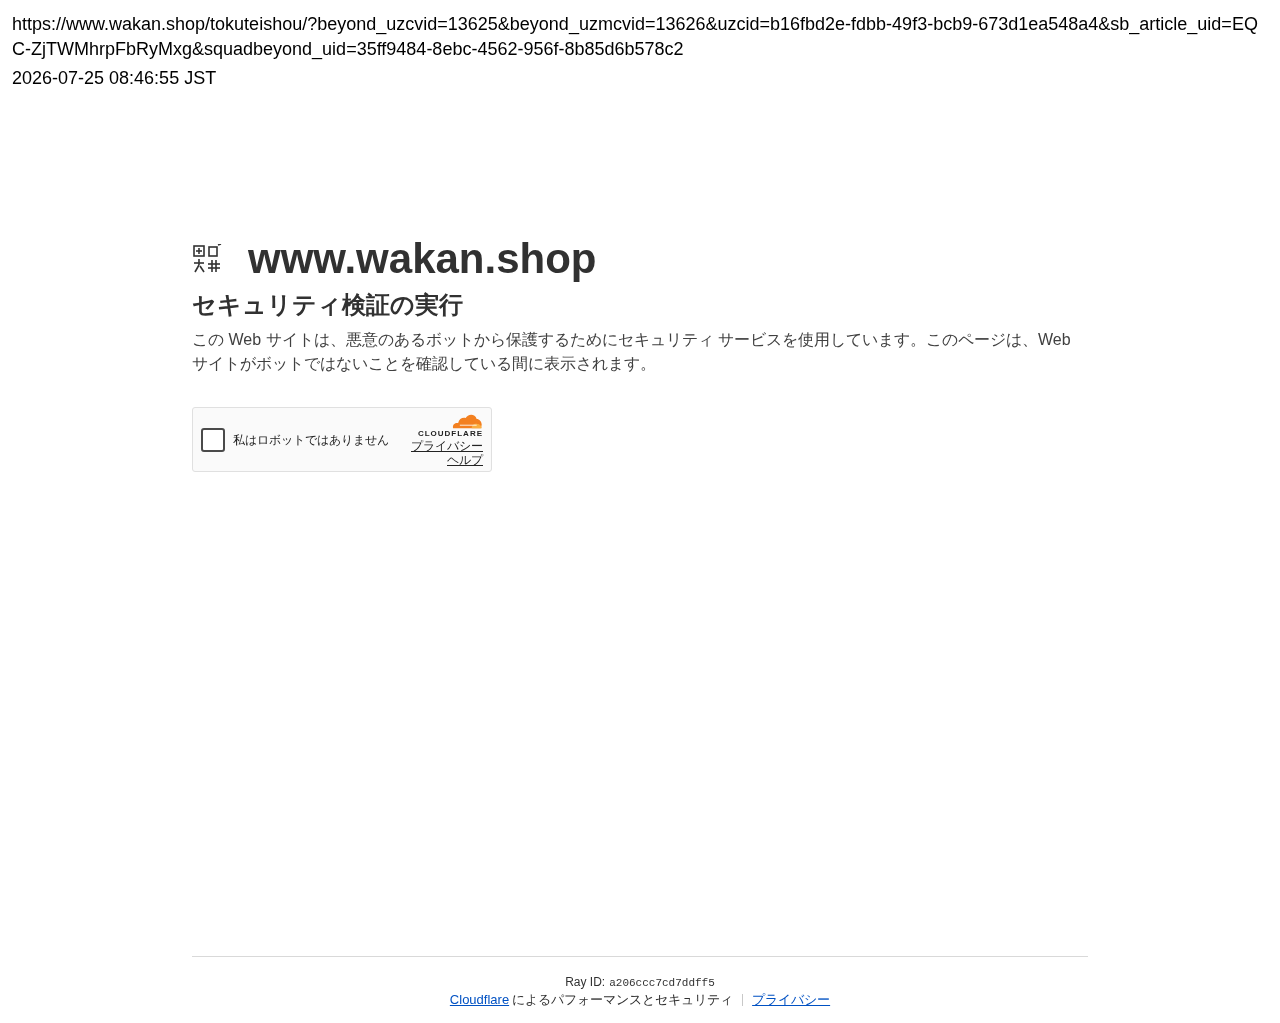 The height and width of the screenshot is (1023, 1280). What do you see at coordinates (479, 1000) in the screenshot?
I see `cloudflare-link: Cloudflare` at bounding box center [479, 1000].